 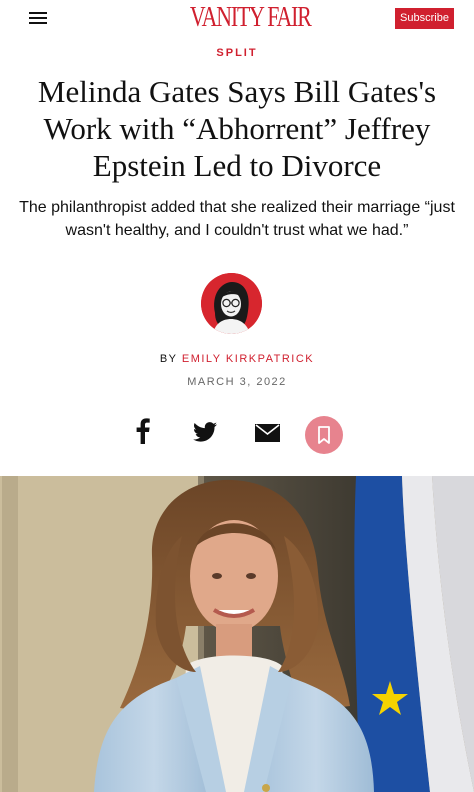 I want to click on bookmark-button, so click(x=324, y=435).